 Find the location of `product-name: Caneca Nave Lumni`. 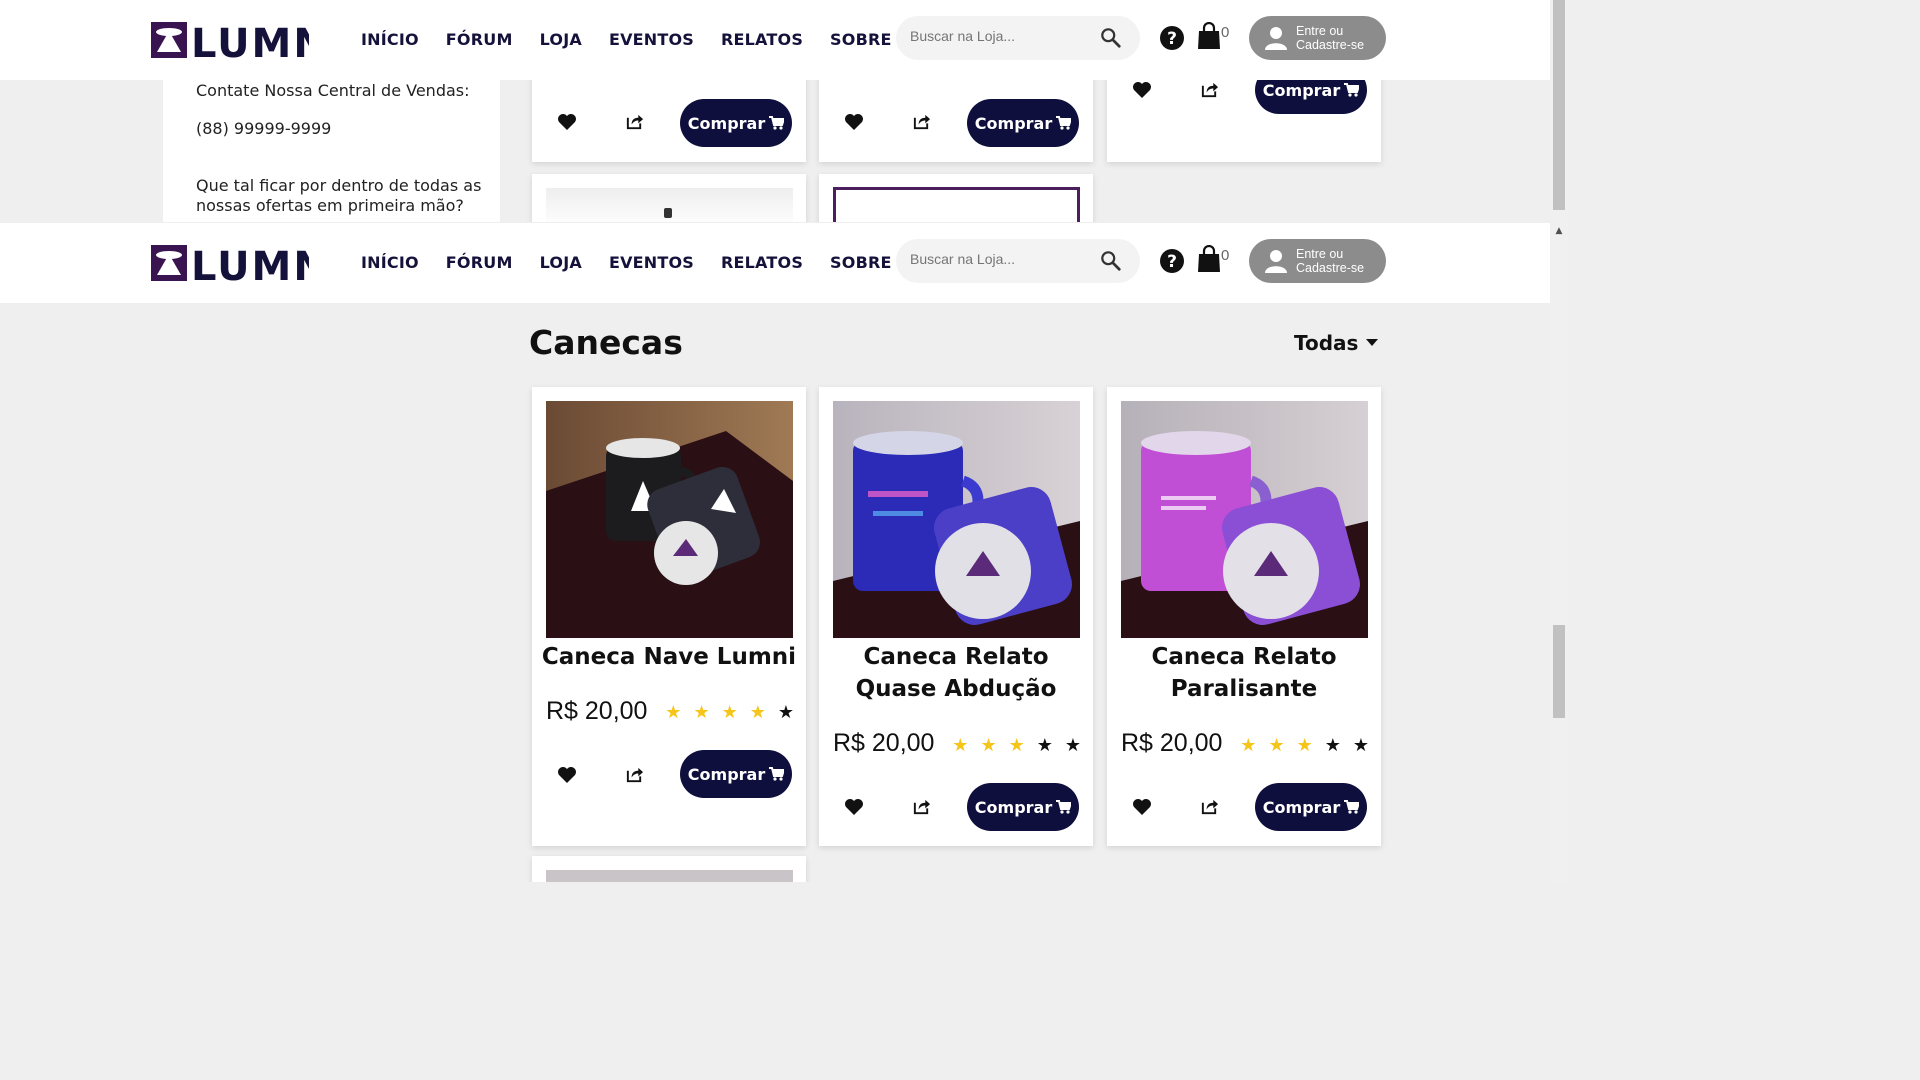

product-name: Caneca Nave Lumni is located at coordinates (669, 657).